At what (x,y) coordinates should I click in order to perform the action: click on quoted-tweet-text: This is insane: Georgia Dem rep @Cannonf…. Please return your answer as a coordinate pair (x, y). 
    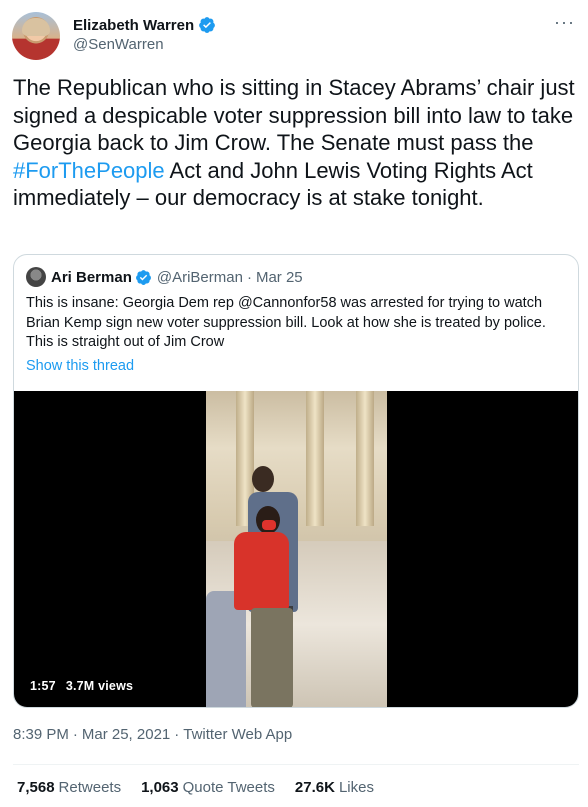
    Looking at the image, I should click on (286, 322).